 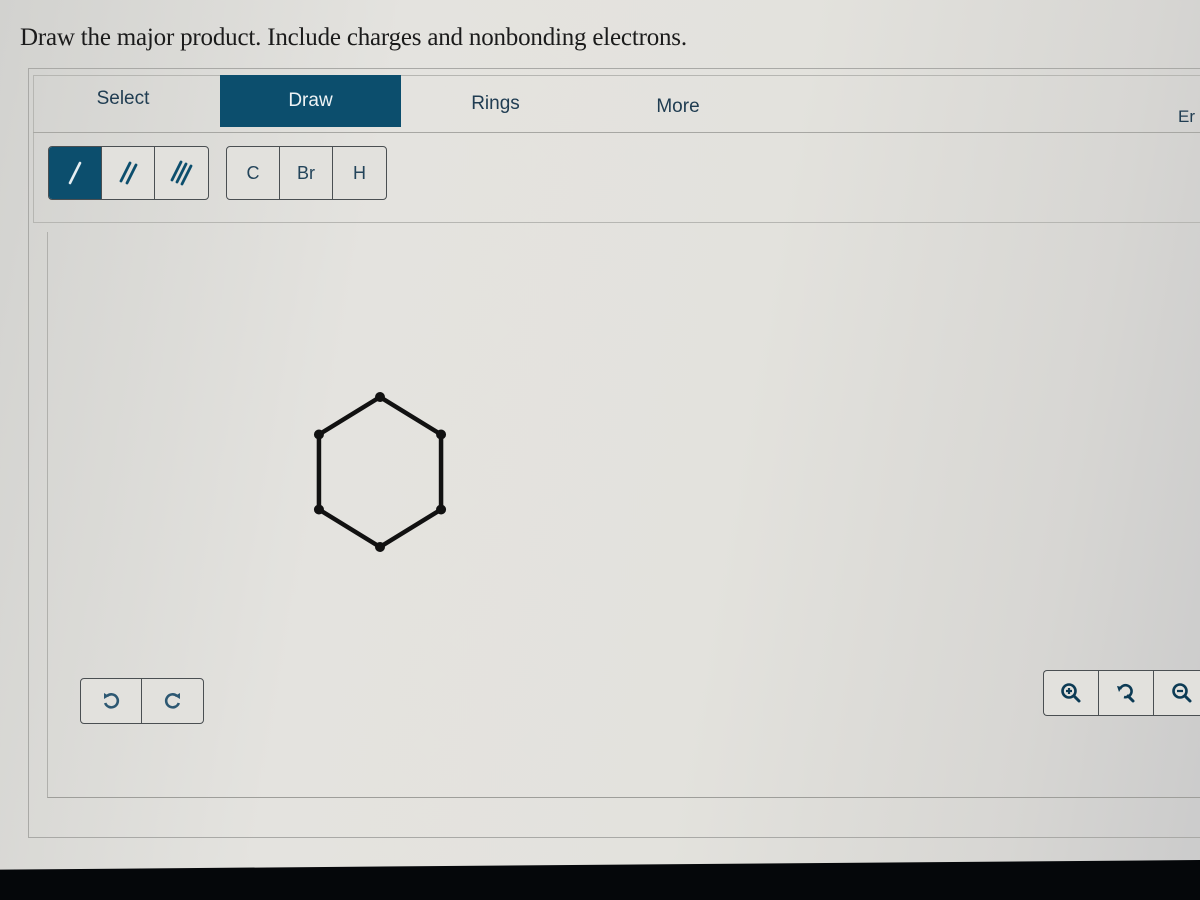 What do you see at coordinates (495, 104) in the screenshot?
I see `tab-rings: Rings` at bounding box center [495, 104].